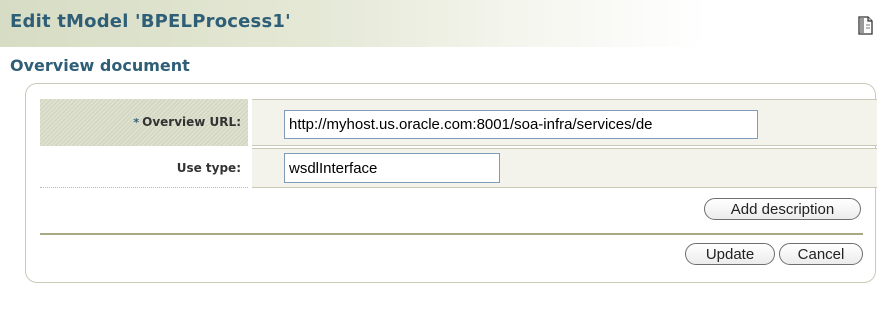 The height and width of the screenshot is (311, 887). Describe the element at coordinates (100, 65) in the screenshot. I see `section-title: Overview document` at that location.